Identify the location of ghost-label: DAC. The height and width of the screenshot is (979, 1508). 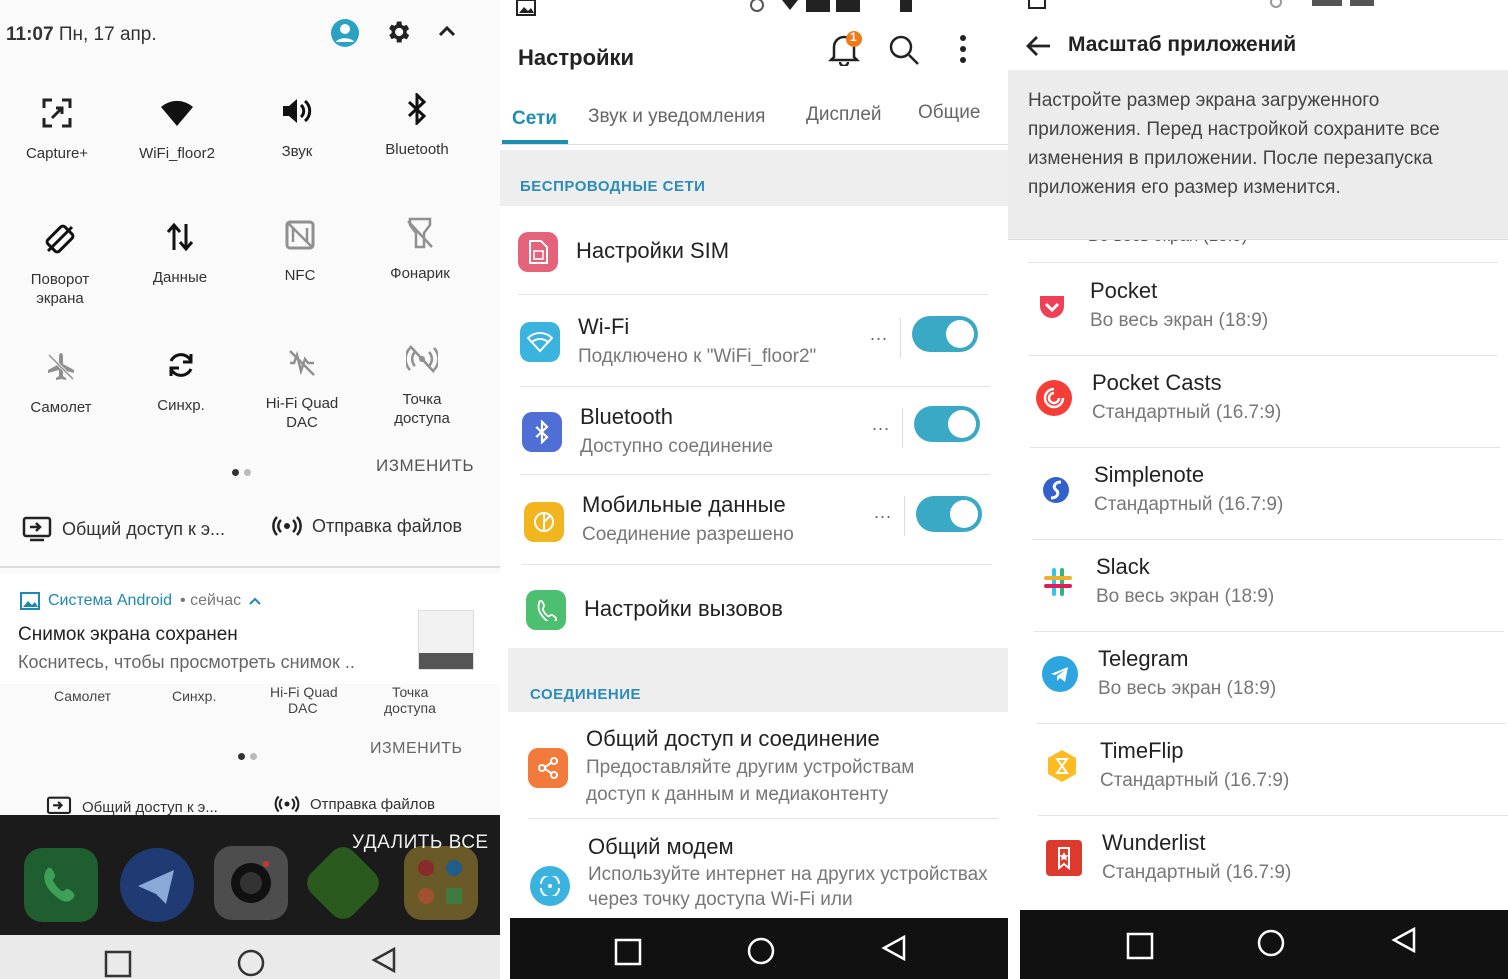
(303, 708).